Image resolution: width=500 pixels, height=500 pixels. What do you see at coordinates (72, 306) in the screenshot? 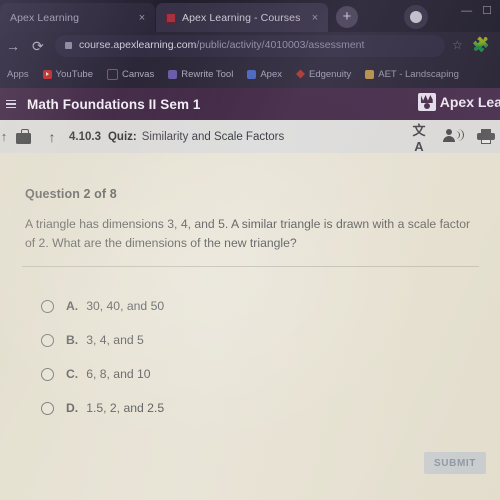
I see `choice-letter: A.` at bounding box center [72, 306].